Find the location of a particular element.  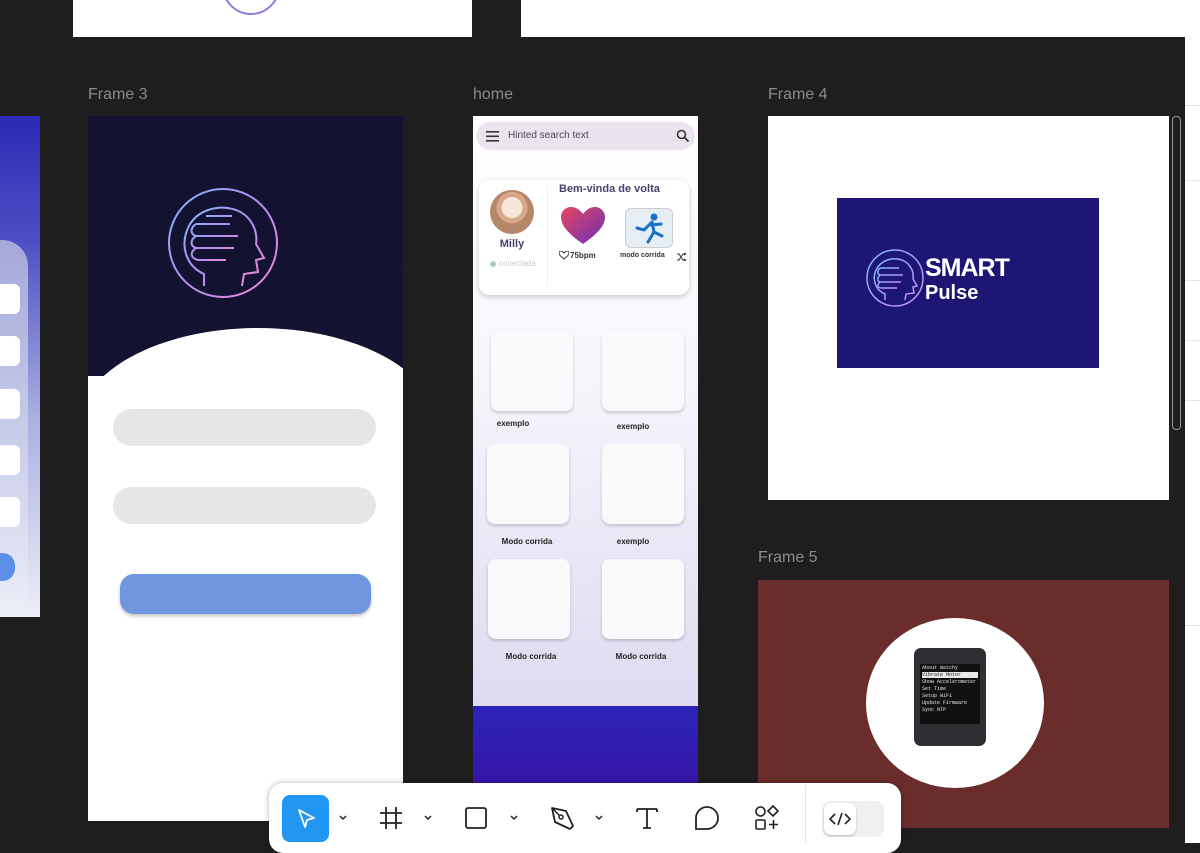

dev-mode-knob is located at coordinates (840, 819).